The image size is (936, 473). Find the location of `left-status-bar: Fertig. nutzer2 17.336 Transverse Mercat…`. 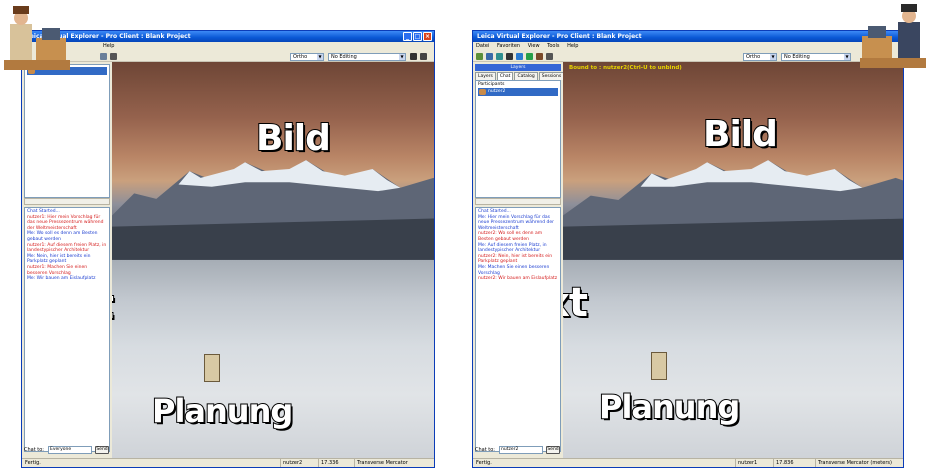

left-status-bar: Fertig. nutzer2 17.336 Transverse Mercat… is located at coordinates (228, 462).